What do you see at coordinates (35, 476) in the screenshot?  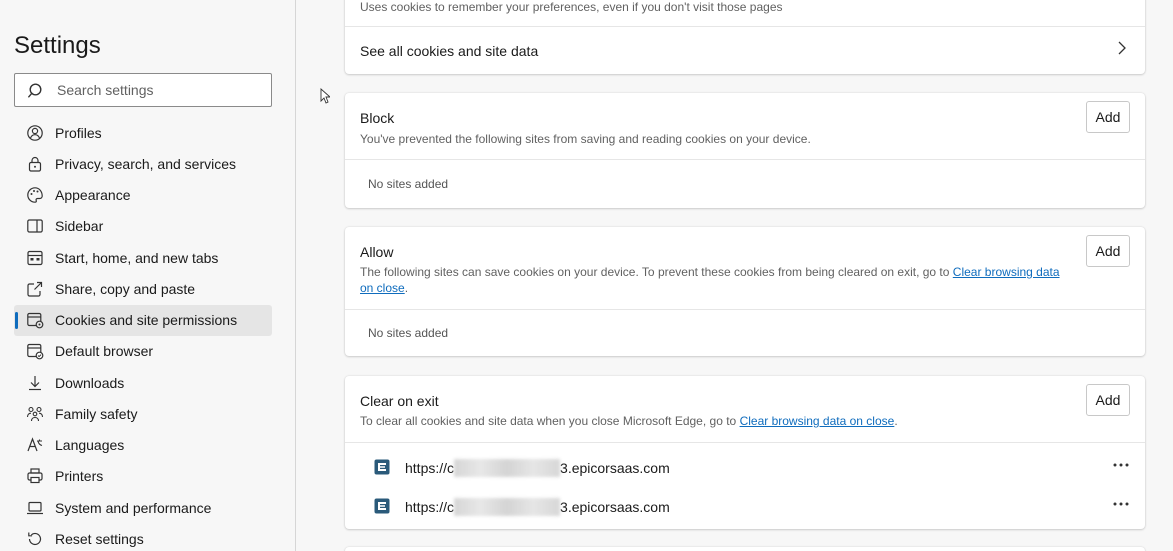 I see `printer-icon` at bounding box center [35, 476].